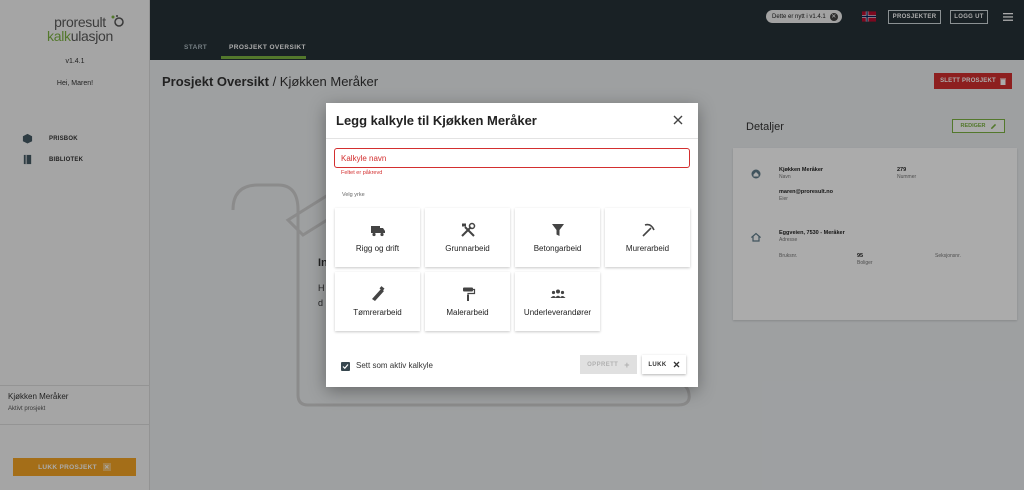 The image size is (1024, 490). Describe the element at coordinates (467, 312) in the screenshot. I see `trade-label: Malerarbeid` at that location.